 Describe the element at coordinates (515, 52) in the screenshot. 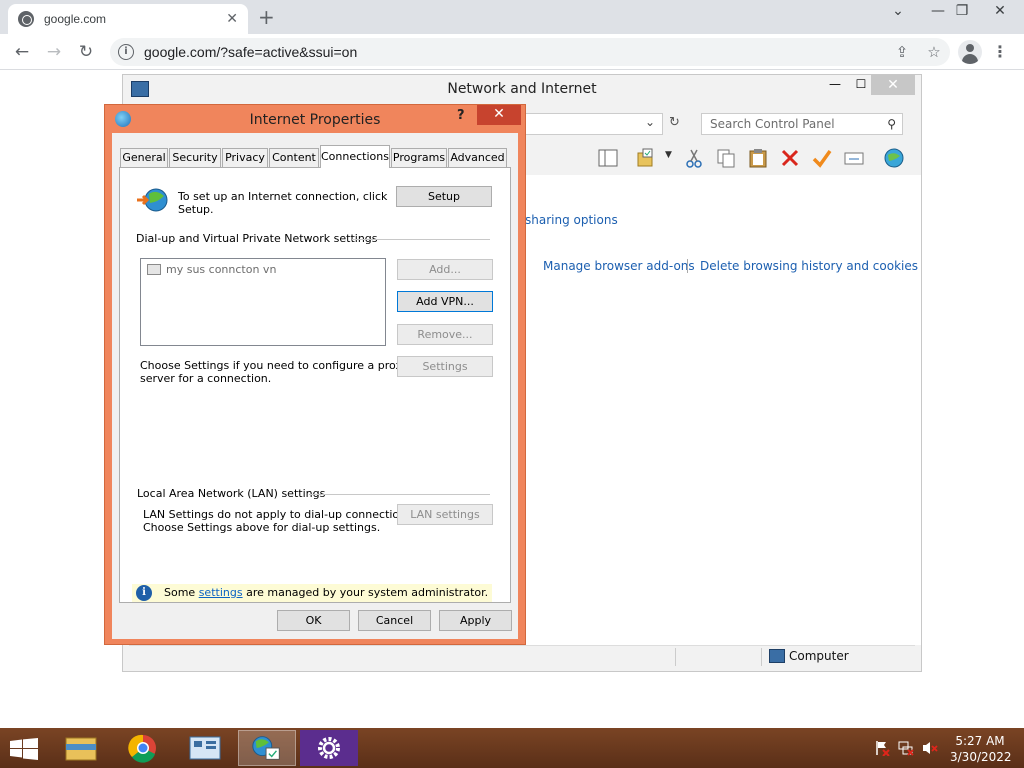

I see `address-url: google.com/?safe=active&ssui=on` at that location.